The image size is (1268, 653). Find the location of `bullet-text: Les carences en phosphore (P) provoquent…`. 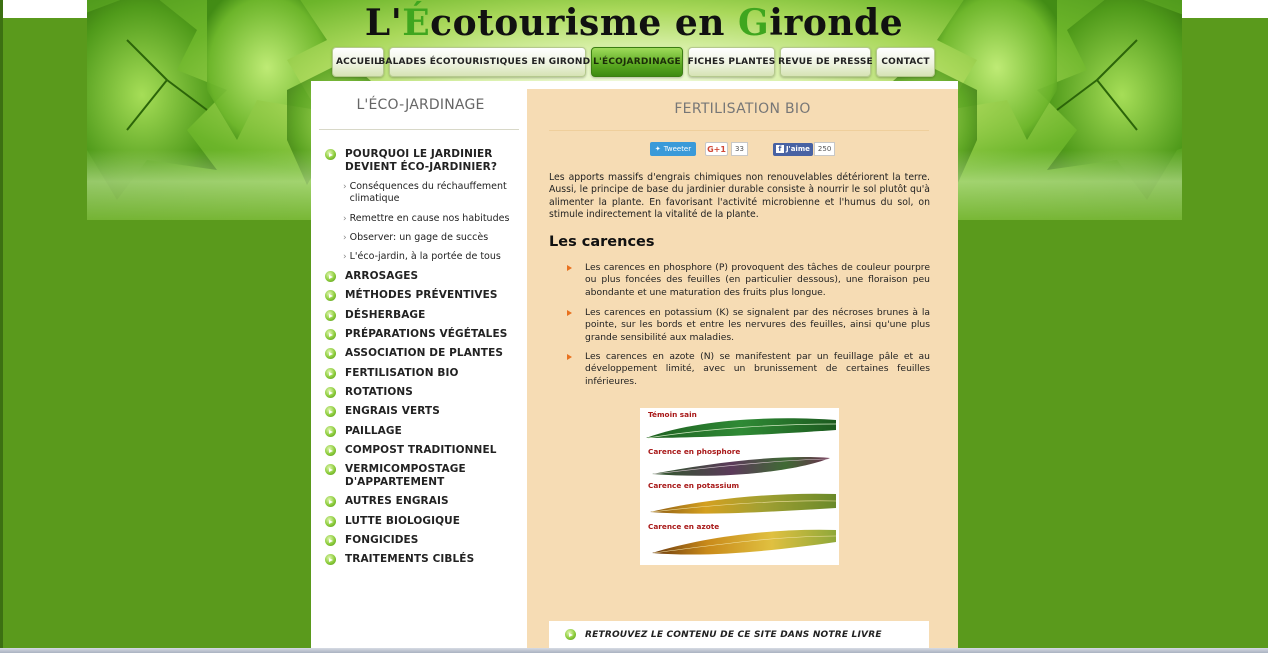

bullet-text: Les carences en phosphore (P) provoquent… is located at coordinates (757, 280).